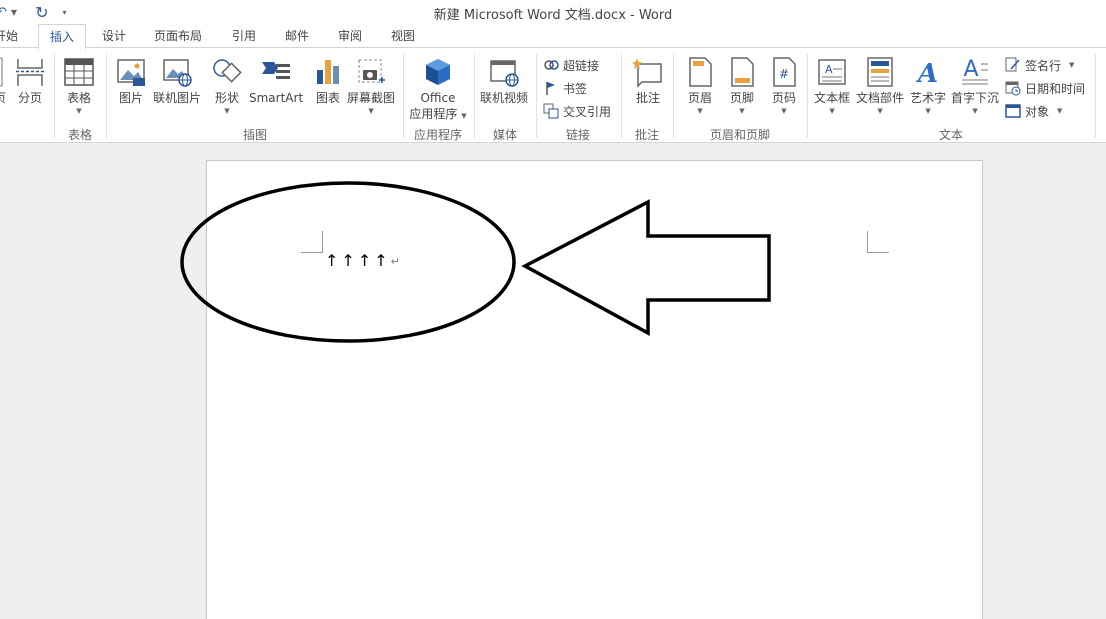  What do you see at coordinates (646, 135) in the screenshot?
I see `group-label-comments: 批注` at bounding box center [646, 135].